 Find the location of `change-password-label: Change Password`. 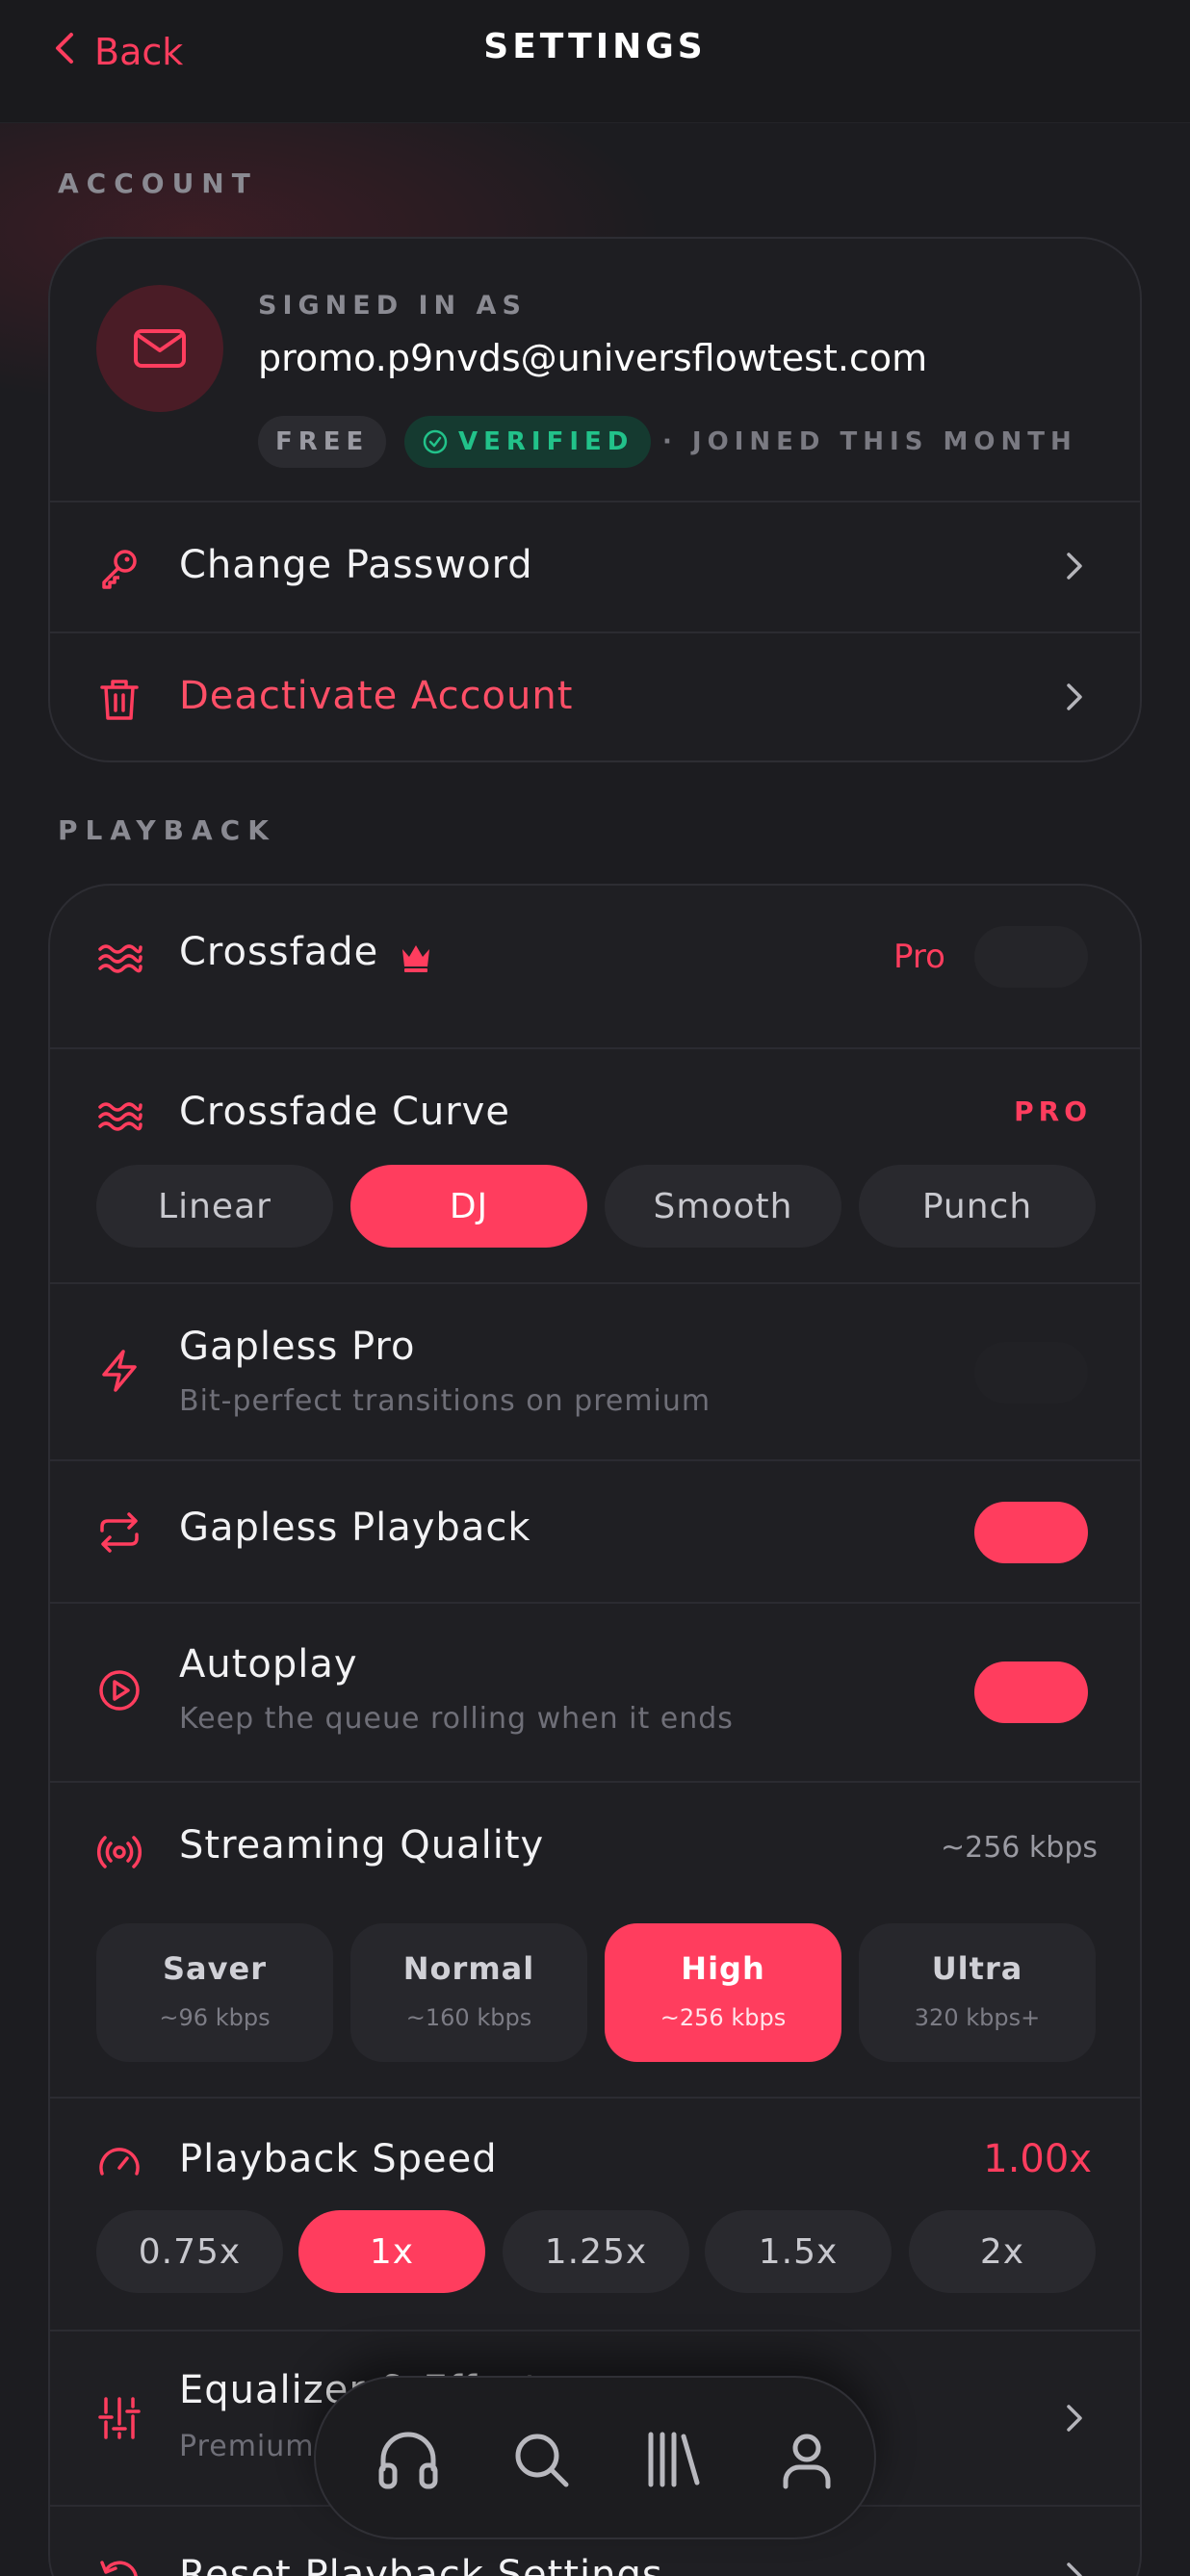

change-password-label: Change Password is located at coordinates (356, 565).